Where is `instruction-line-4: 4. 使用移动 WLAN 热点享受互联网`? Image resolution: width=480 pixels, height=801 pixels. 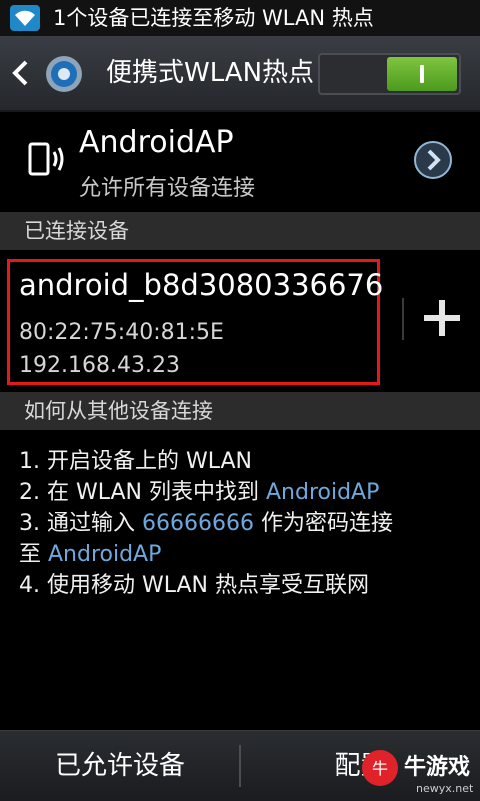
instruction-line-4: 4. 使用移动 WLAN 热点享受互联网 is located at coordinates (194, 585).